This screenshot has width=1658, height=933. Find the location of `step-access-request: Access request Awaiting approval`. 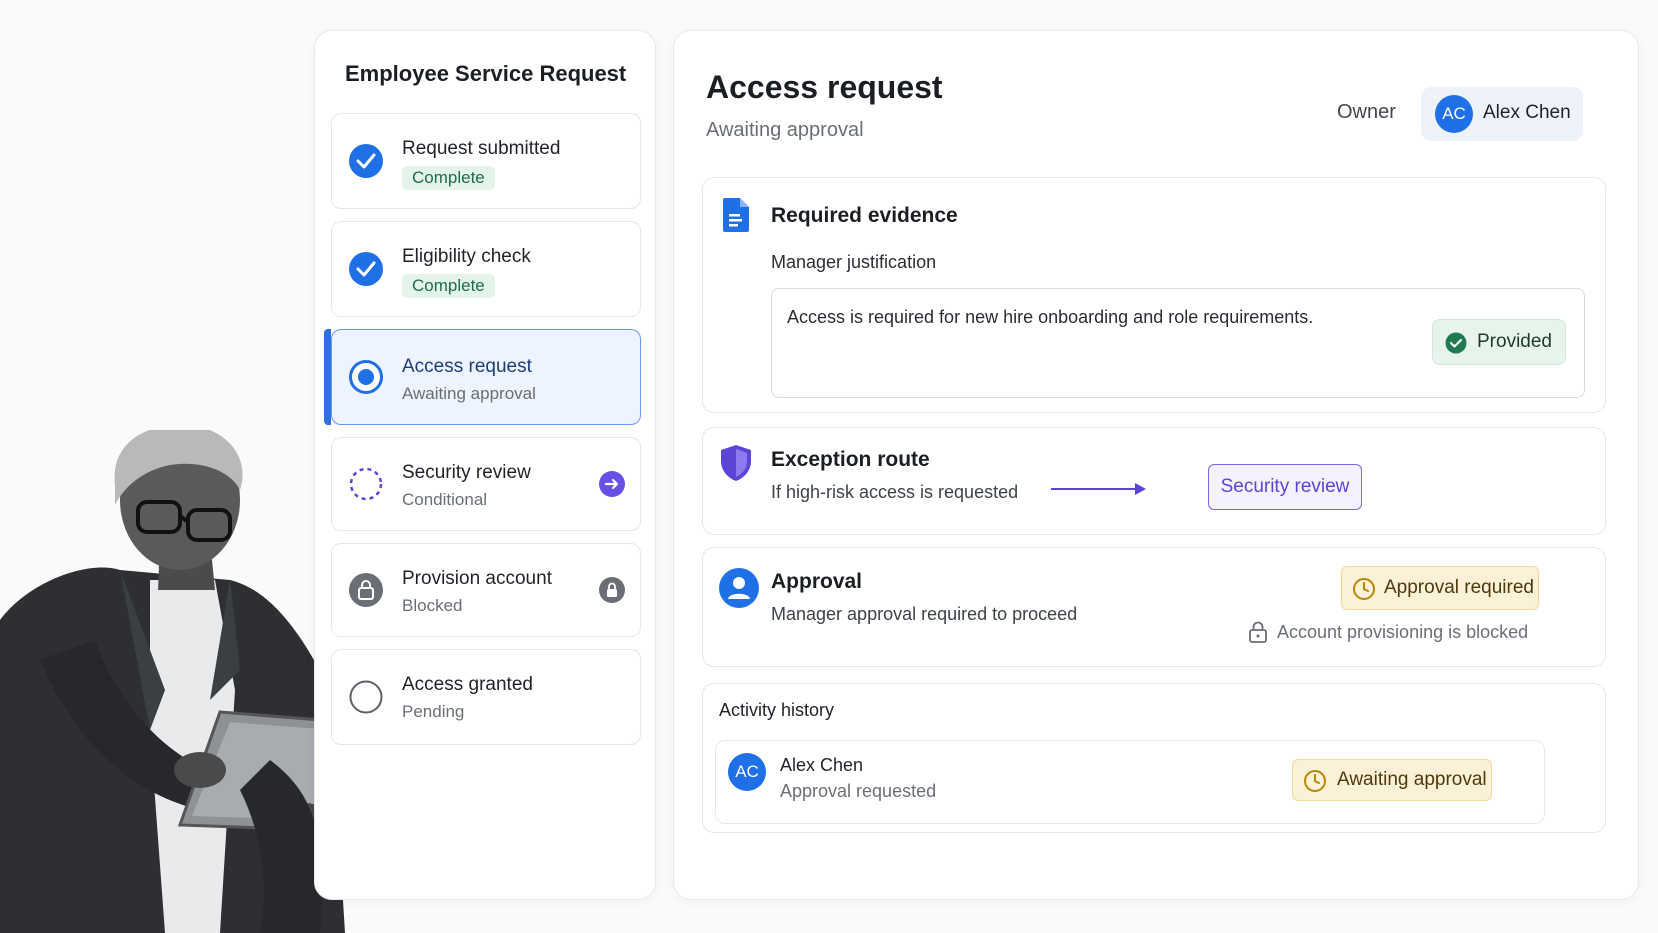

step-access-request: Access request Awaiting approval is located at coordinates (482, 377).